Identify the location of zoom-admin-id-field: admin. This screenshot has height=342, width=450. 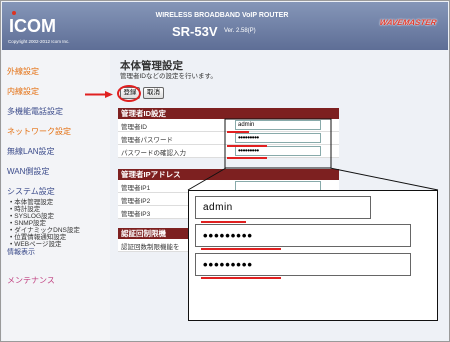
(283, 207).